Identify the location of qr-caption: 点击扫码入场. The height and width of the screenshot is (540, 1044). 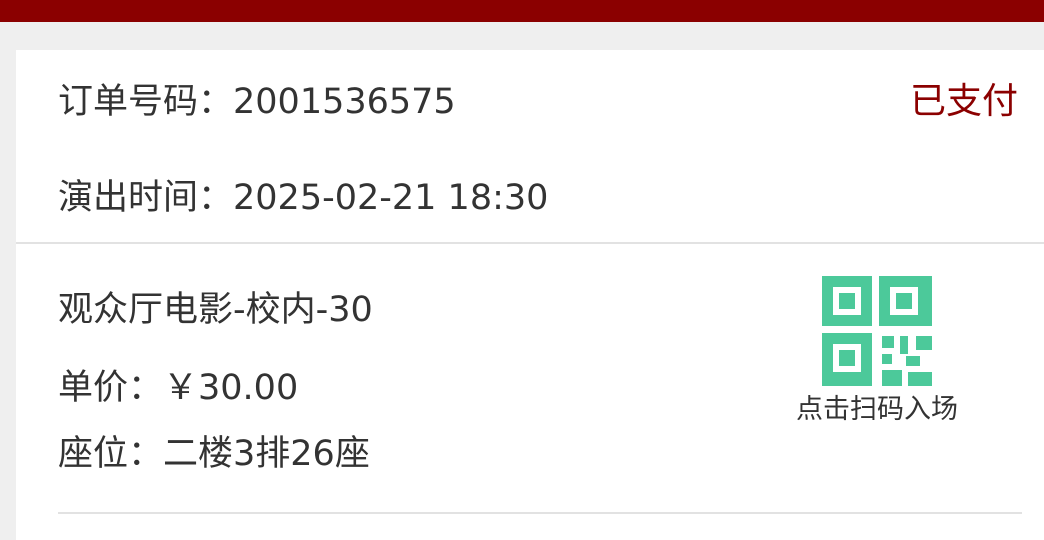
(877, 409).